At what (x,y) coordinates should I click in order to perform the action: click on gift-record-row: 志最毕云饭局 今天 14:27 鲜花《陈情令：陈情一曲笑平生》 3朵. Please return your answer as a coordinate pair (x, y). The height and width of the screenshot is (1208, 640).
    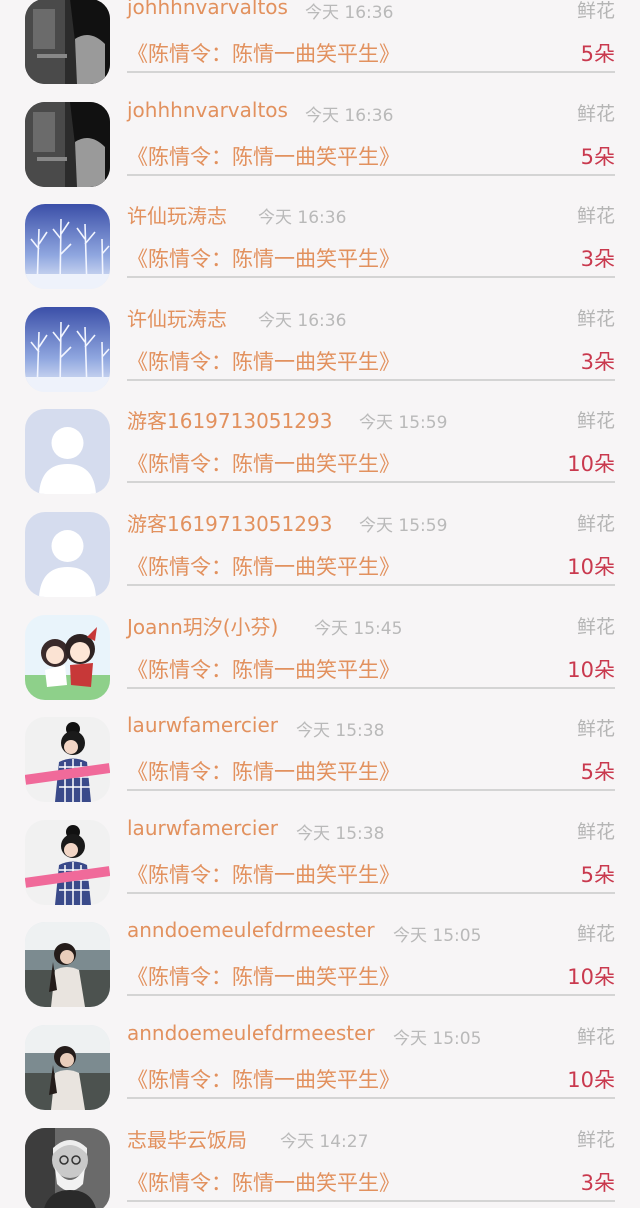
    Looking at the image, I should click on (320, 1164).